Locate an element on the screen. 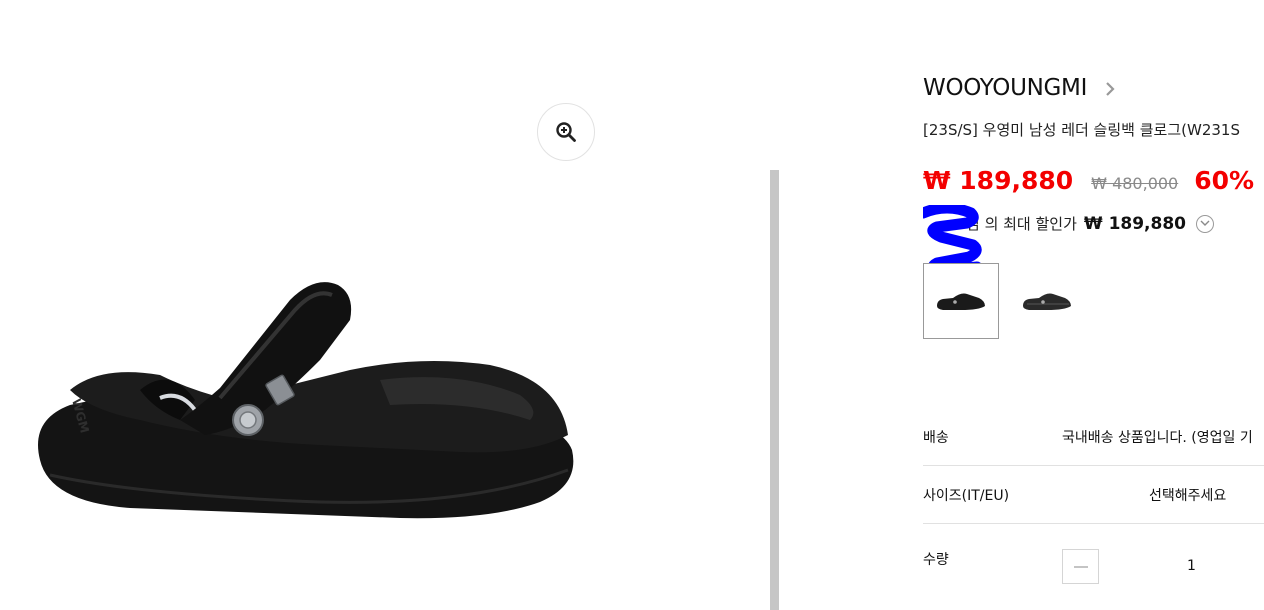 The image size is (1264, 610). quantity-value: 1 is located at coordinates (1191, 566).